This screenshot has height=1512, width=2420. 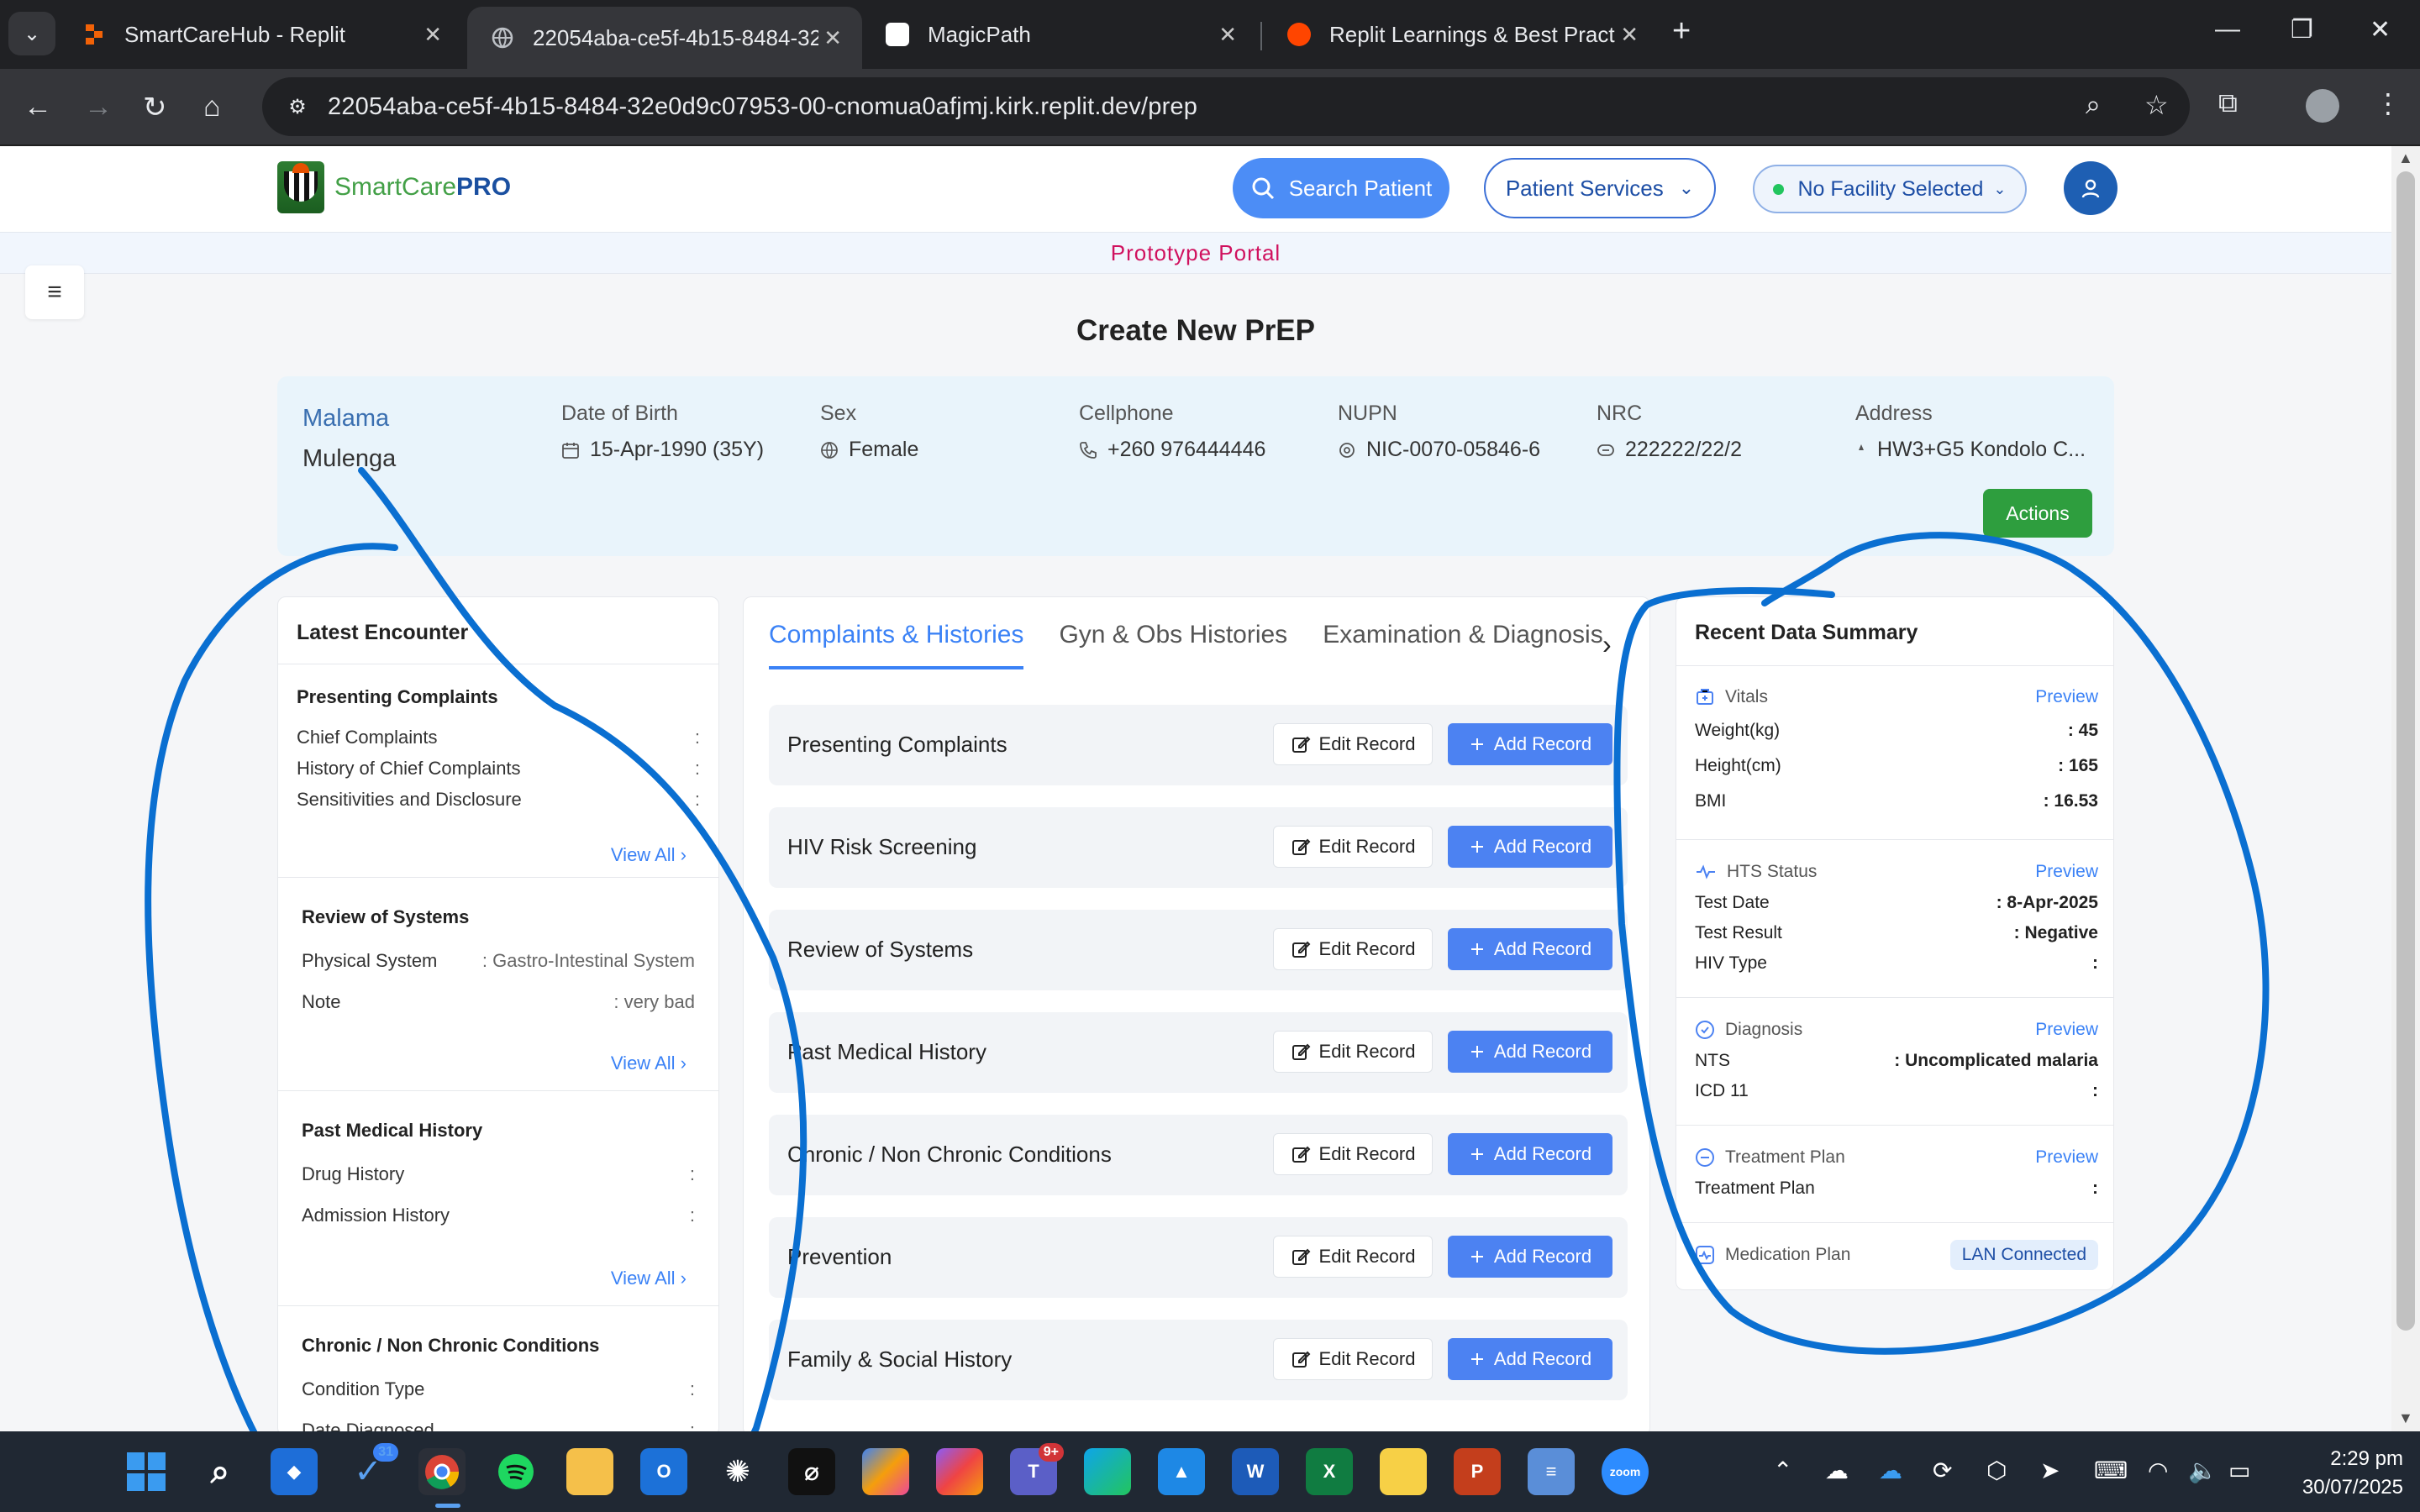 What do you see at coordinates (442, 1471) in the screenshot?
I see `chrome-icon` at bounding box center [442, 1471].